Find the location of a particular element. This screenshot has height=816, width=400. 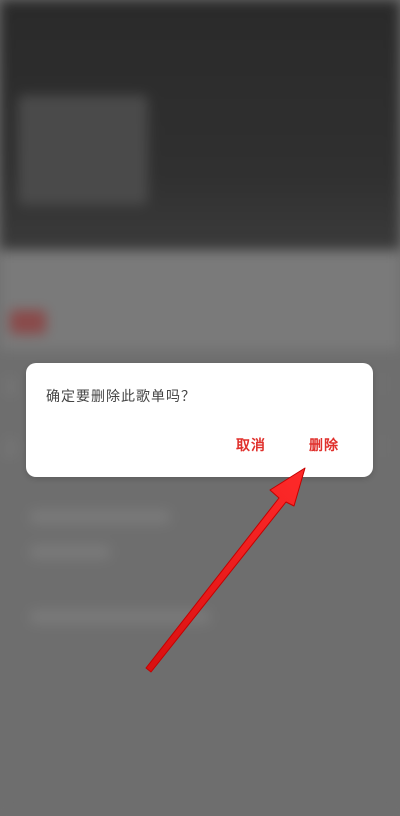

row-number-1: 1 is located at coordinates (10, 386).